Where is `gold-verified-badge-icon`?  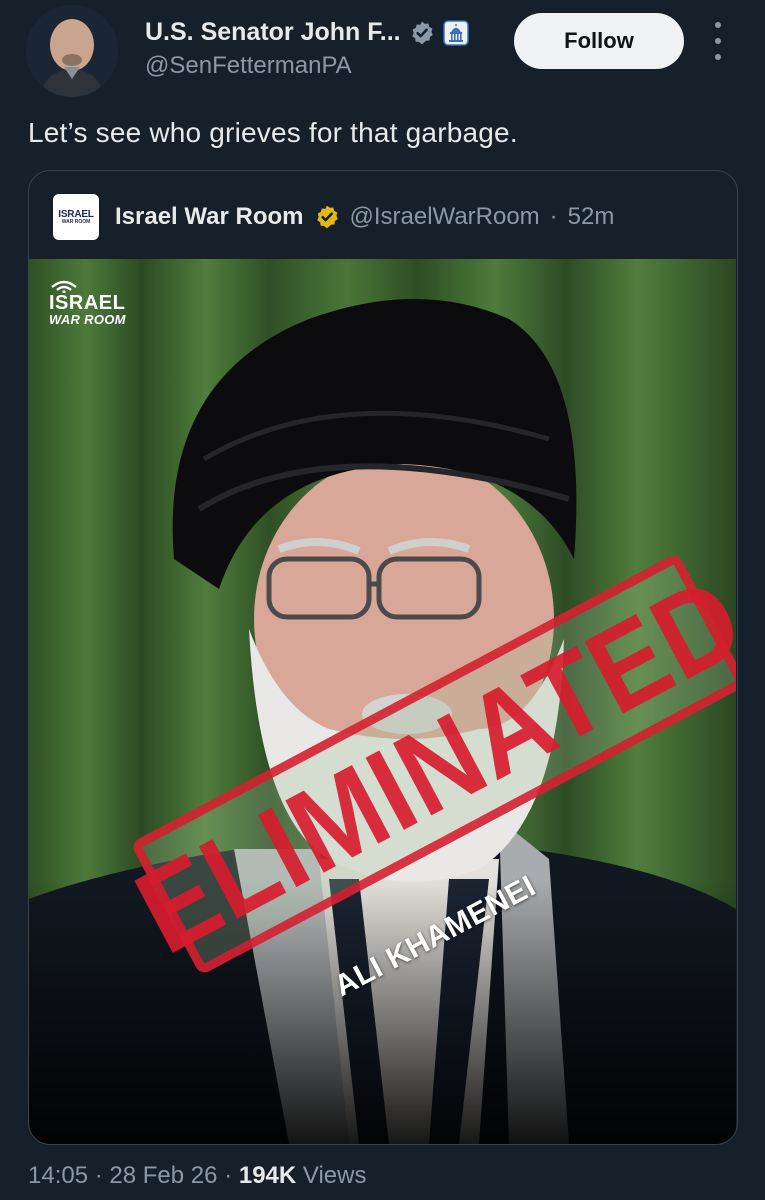
gold-verified-badge-icon is located at coordinates (327, 217).